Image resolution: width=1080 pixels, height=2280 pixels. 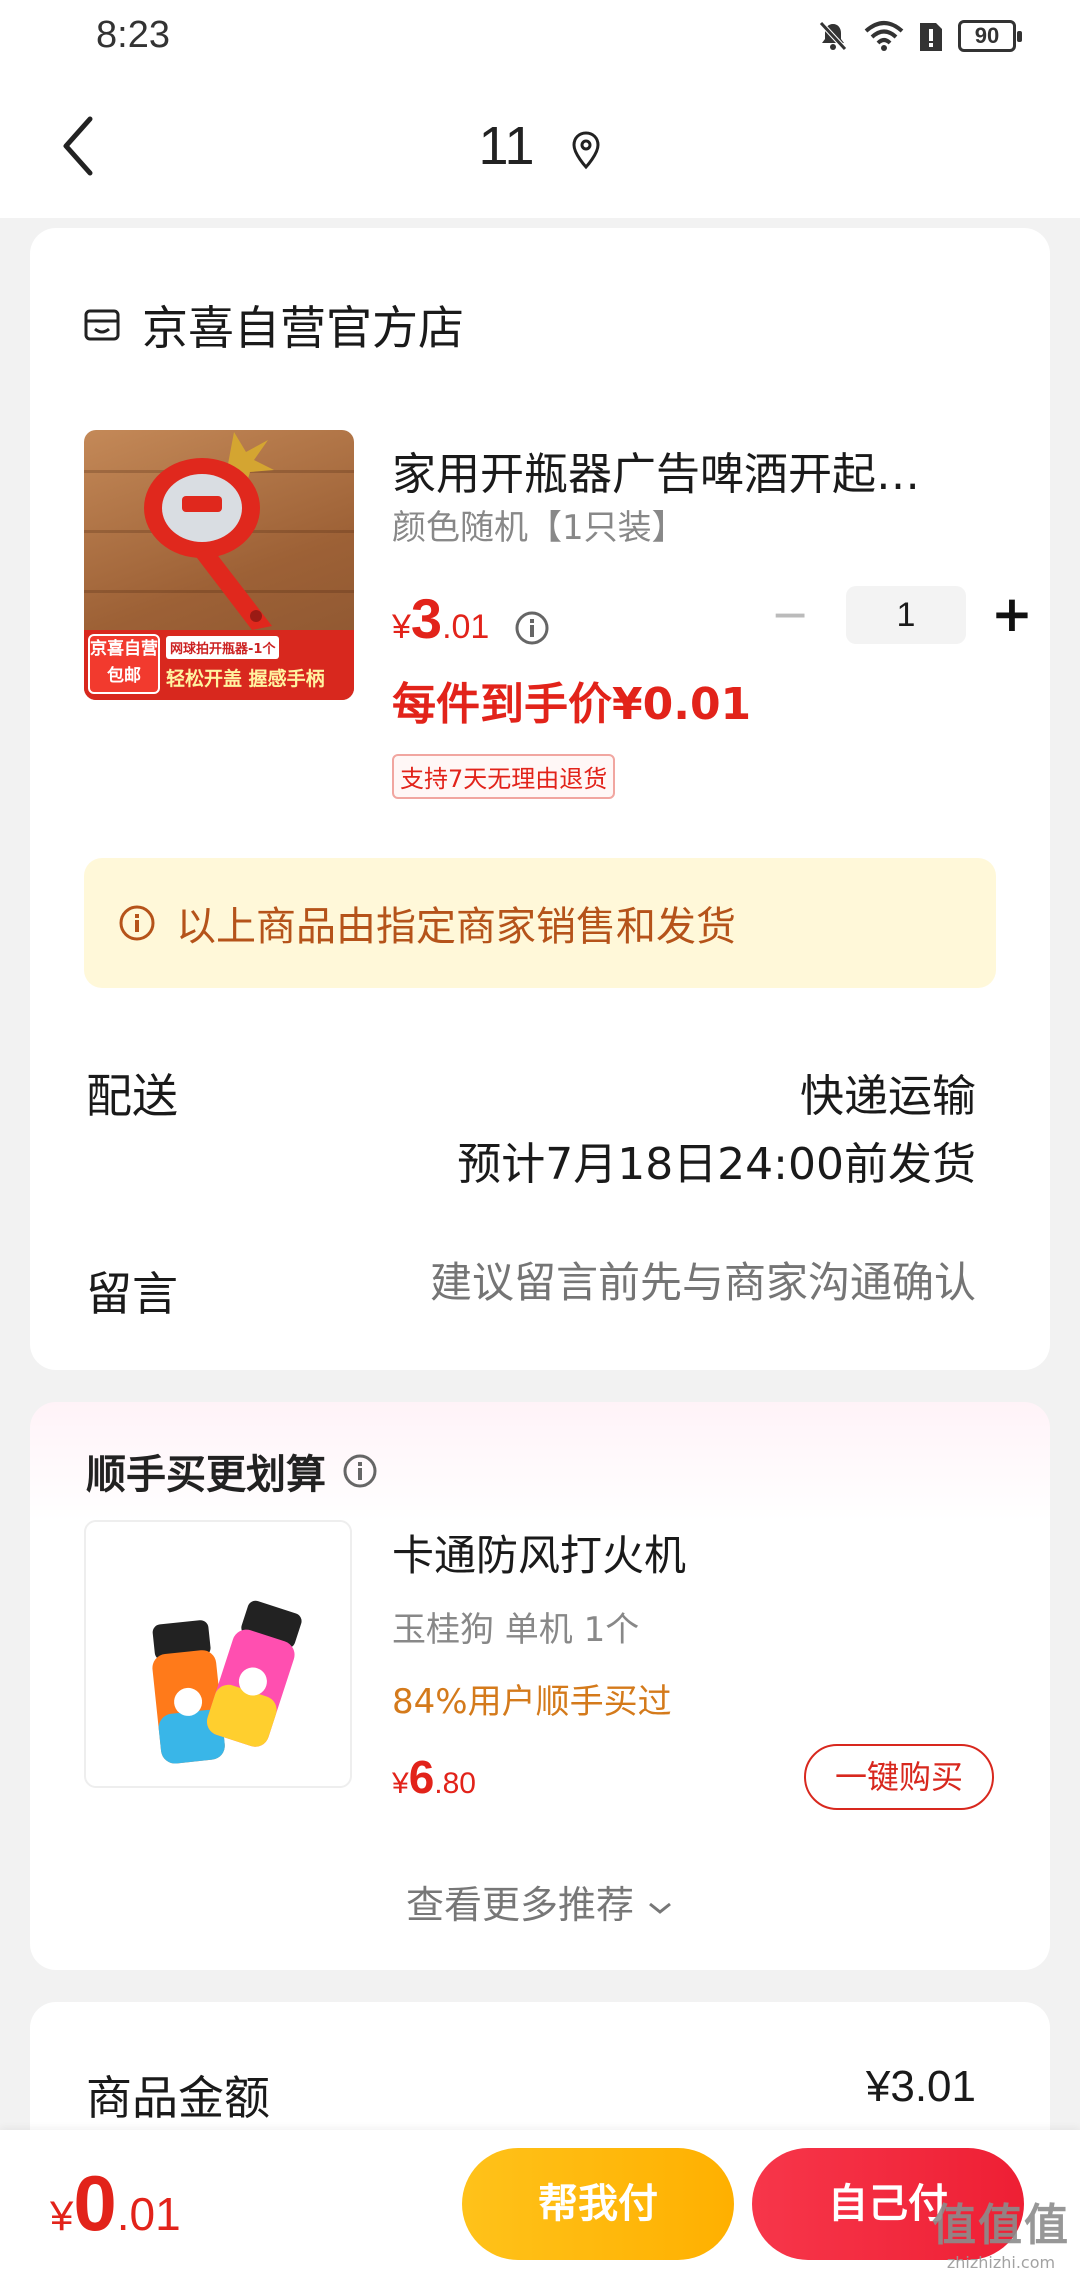 I want to click on price-info-icon, so click(x=532, y=628).